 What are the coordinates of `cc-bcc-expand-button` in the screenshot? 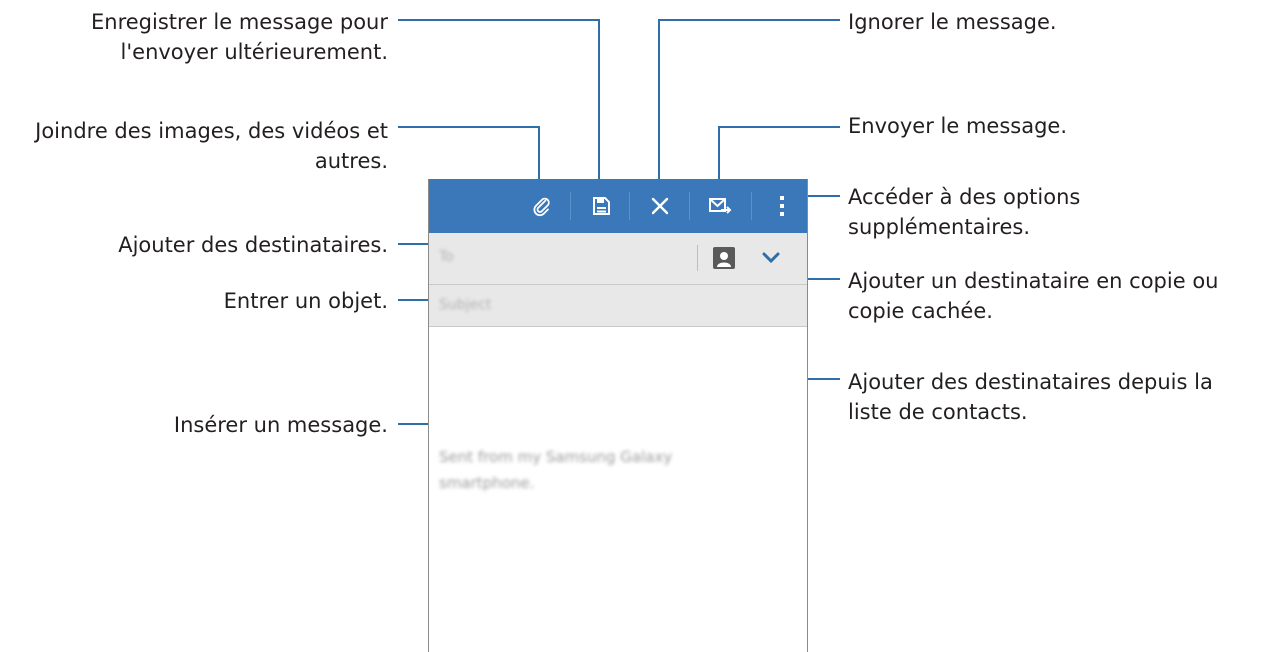 It's located at (771, 258).